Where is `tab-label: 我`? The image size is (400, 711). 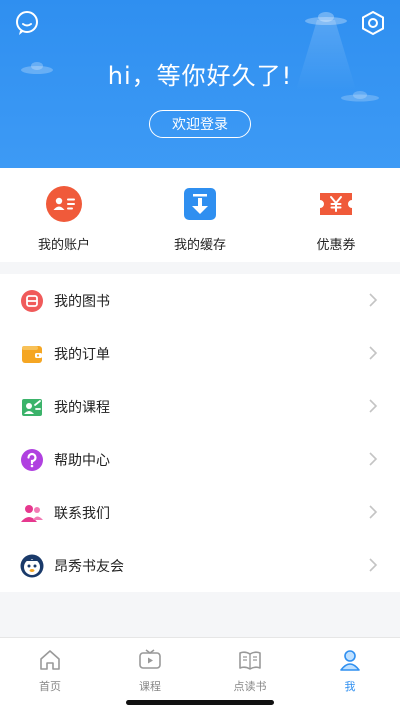 tab-label: 我 is located at coordinates (350, 686).